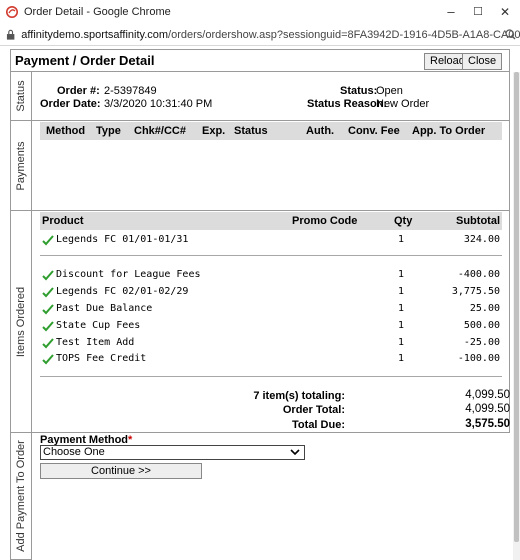 The height and width of the screenshot is (560, 520). What do you see at coordinates (66, 131) in the screenshot?
I see `col-method: Method` at bounding box center [66, 131].